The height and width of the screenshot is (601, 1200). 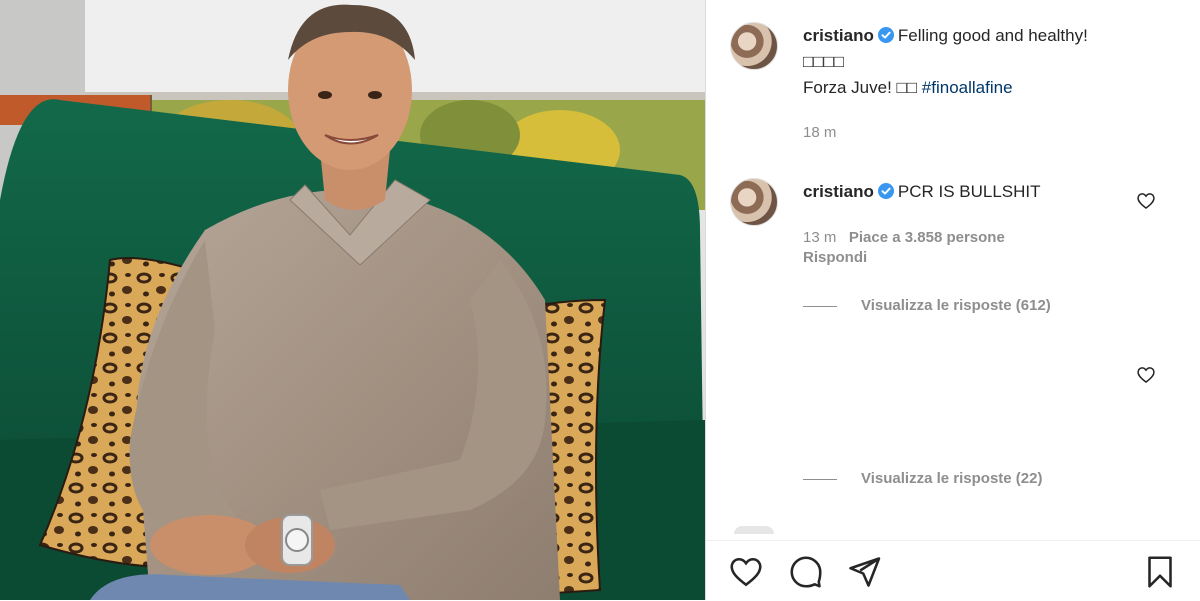 What do you see at coordinates (967, 87) in the screenshot?
I see `hashtag-link: #finoallafine` at bounding box center [967, 87].